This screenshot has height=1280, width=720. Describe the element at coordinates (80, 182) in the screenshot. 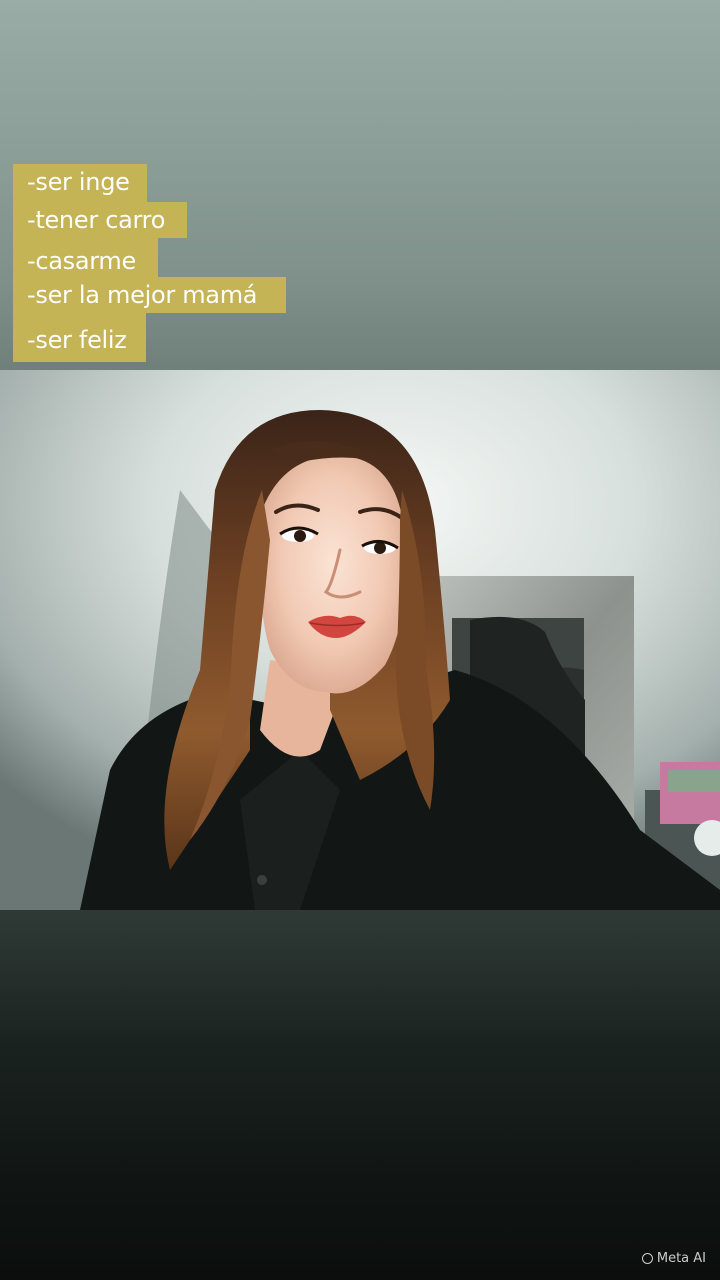

I see `goal-item: -ser inge` at that location.